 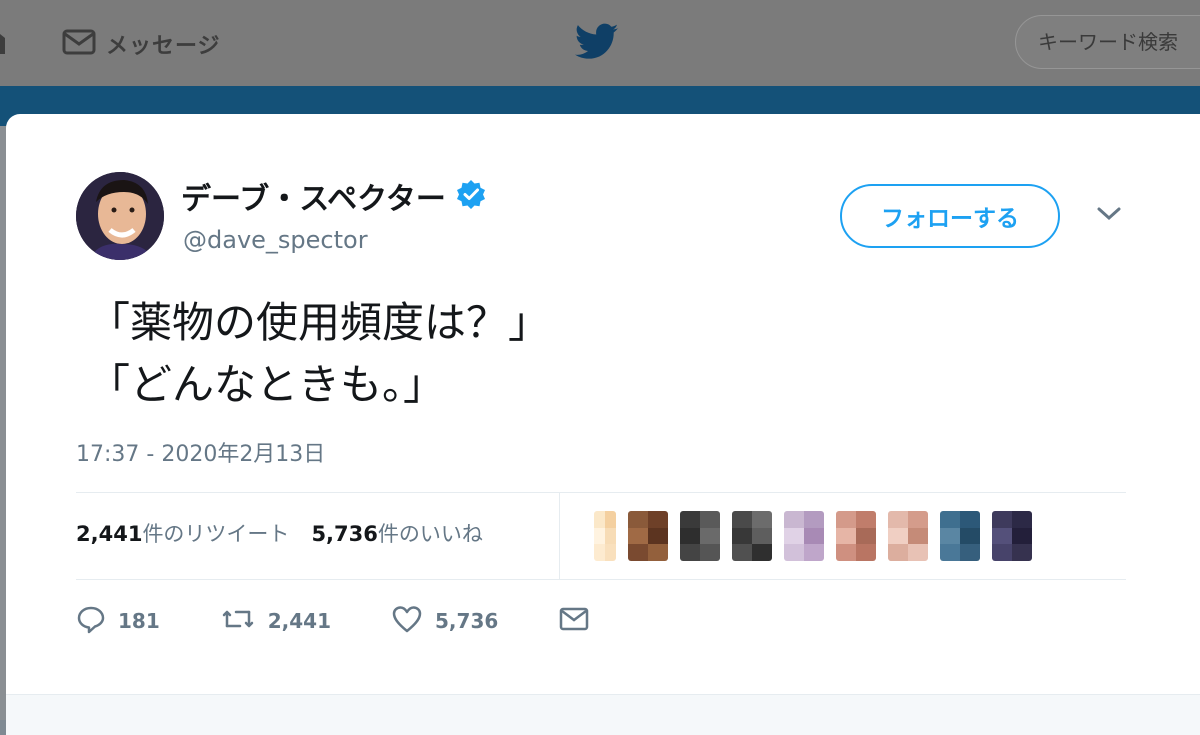 I want to click on like-button: 5,736, so click(x=444, y=621).